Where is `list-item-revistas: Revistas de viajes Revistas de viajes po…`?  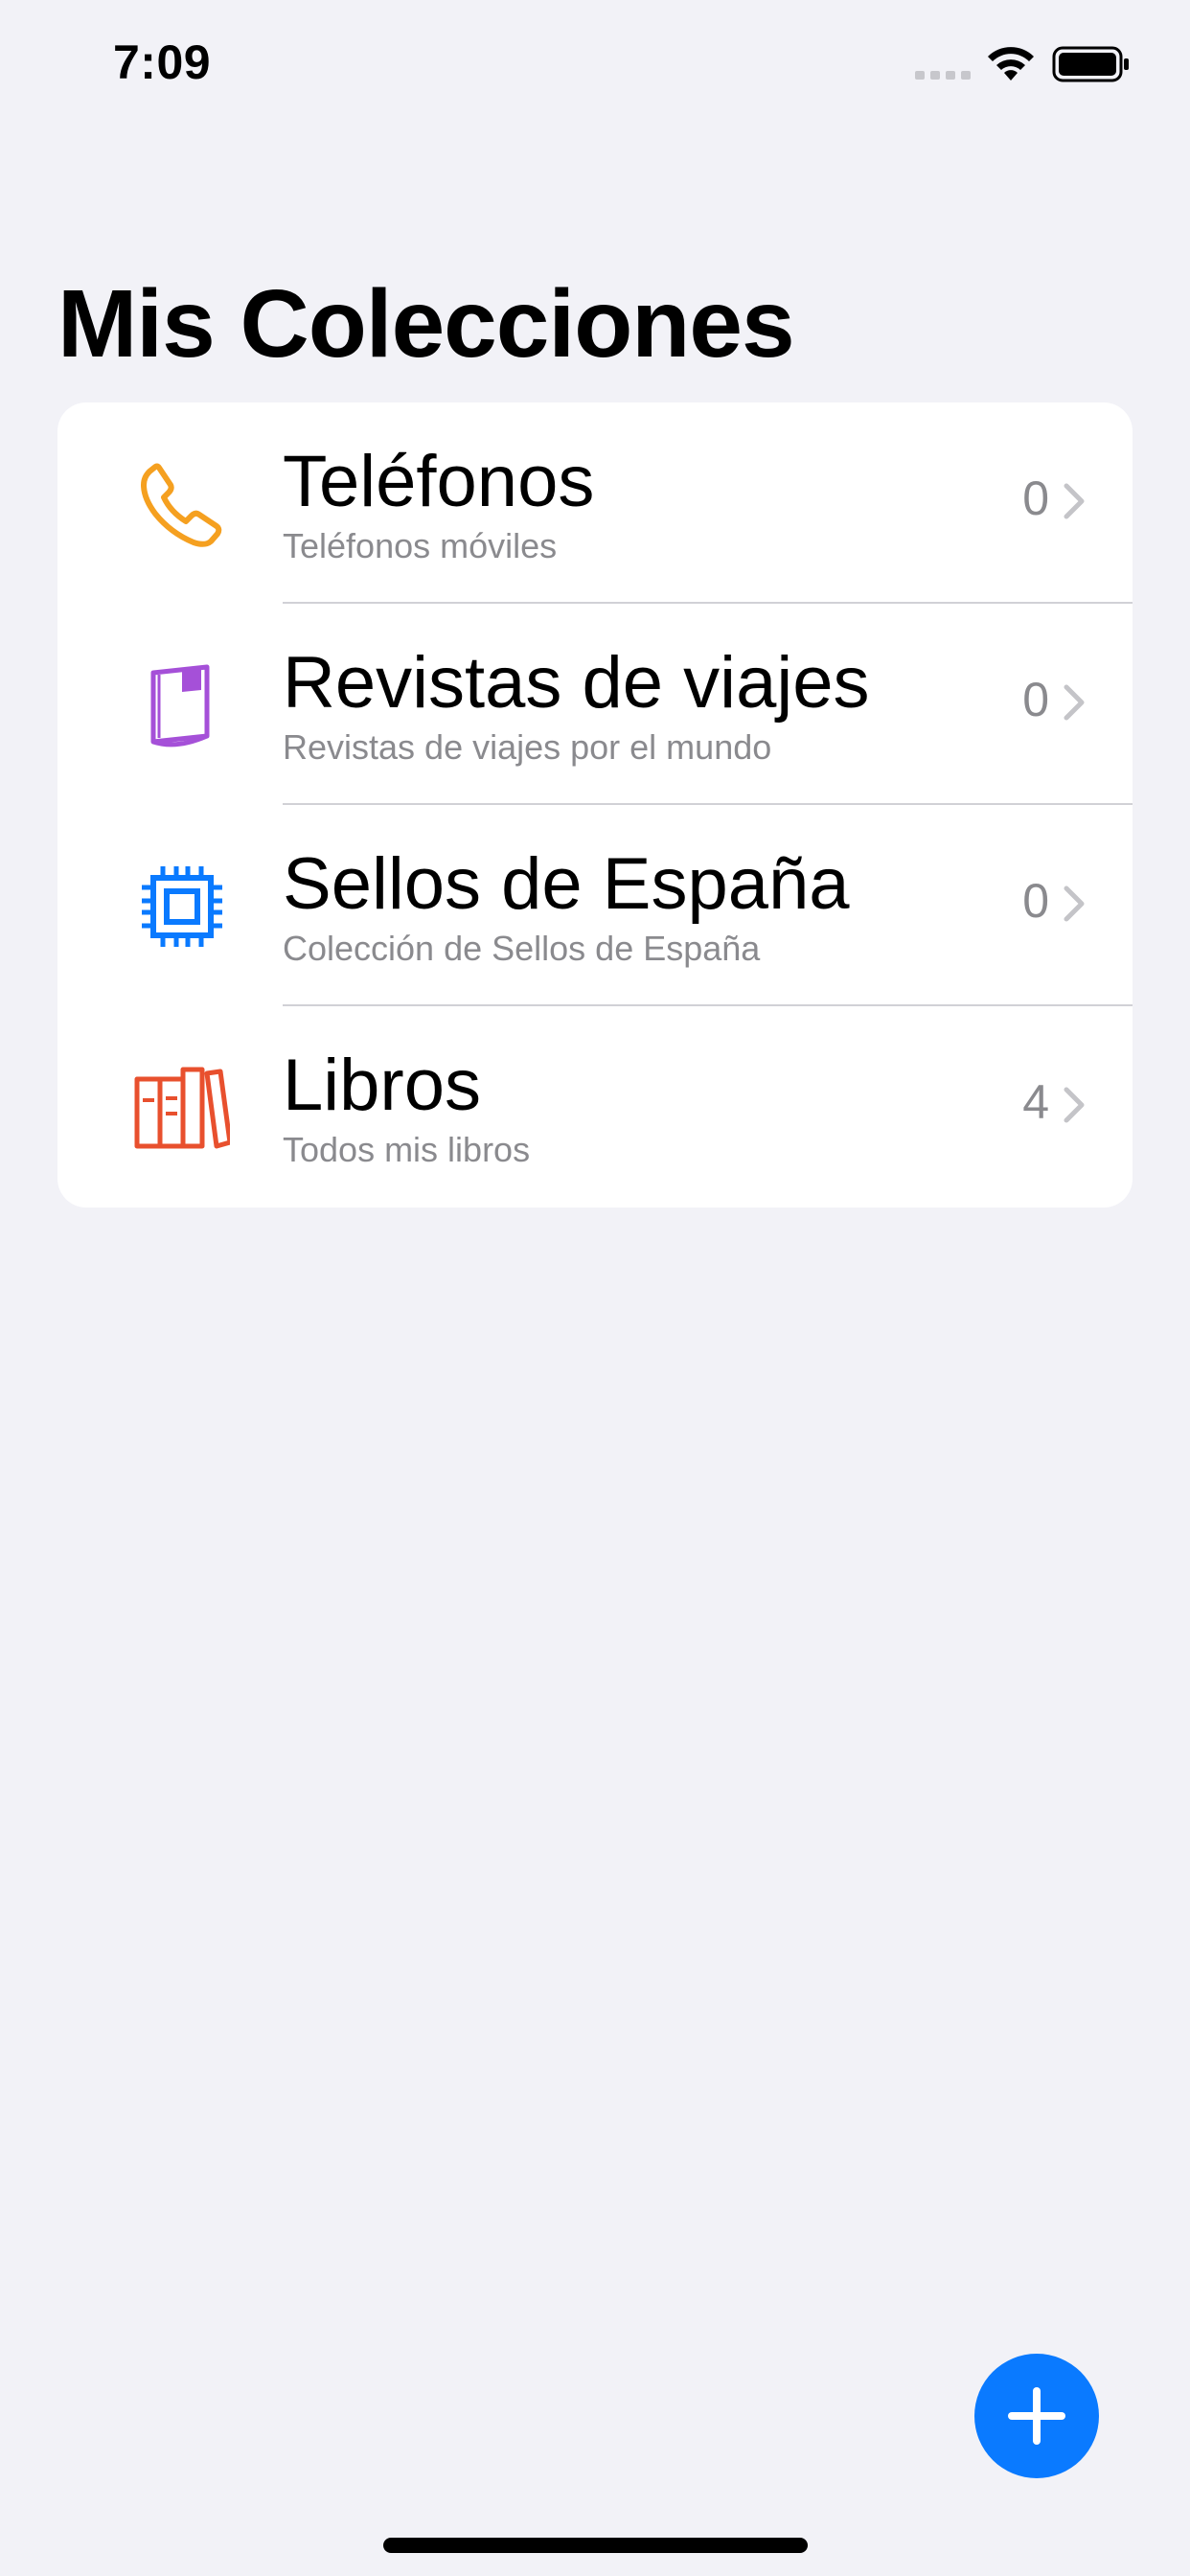
list-item-revistas: Revistas de viajes Revistas de viajes po… is located at coordinates (595, 704).